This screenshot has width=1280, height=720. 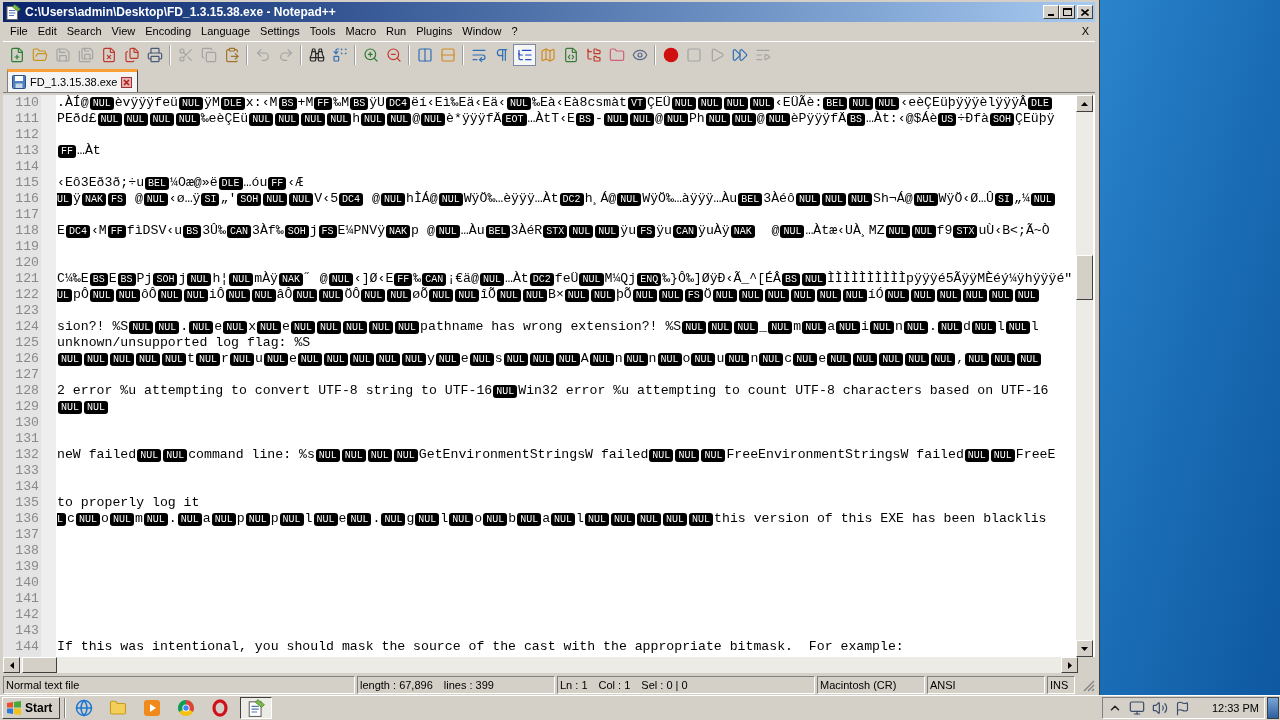 I want to click on menu-item: Settings, so click(x=280, y=31).